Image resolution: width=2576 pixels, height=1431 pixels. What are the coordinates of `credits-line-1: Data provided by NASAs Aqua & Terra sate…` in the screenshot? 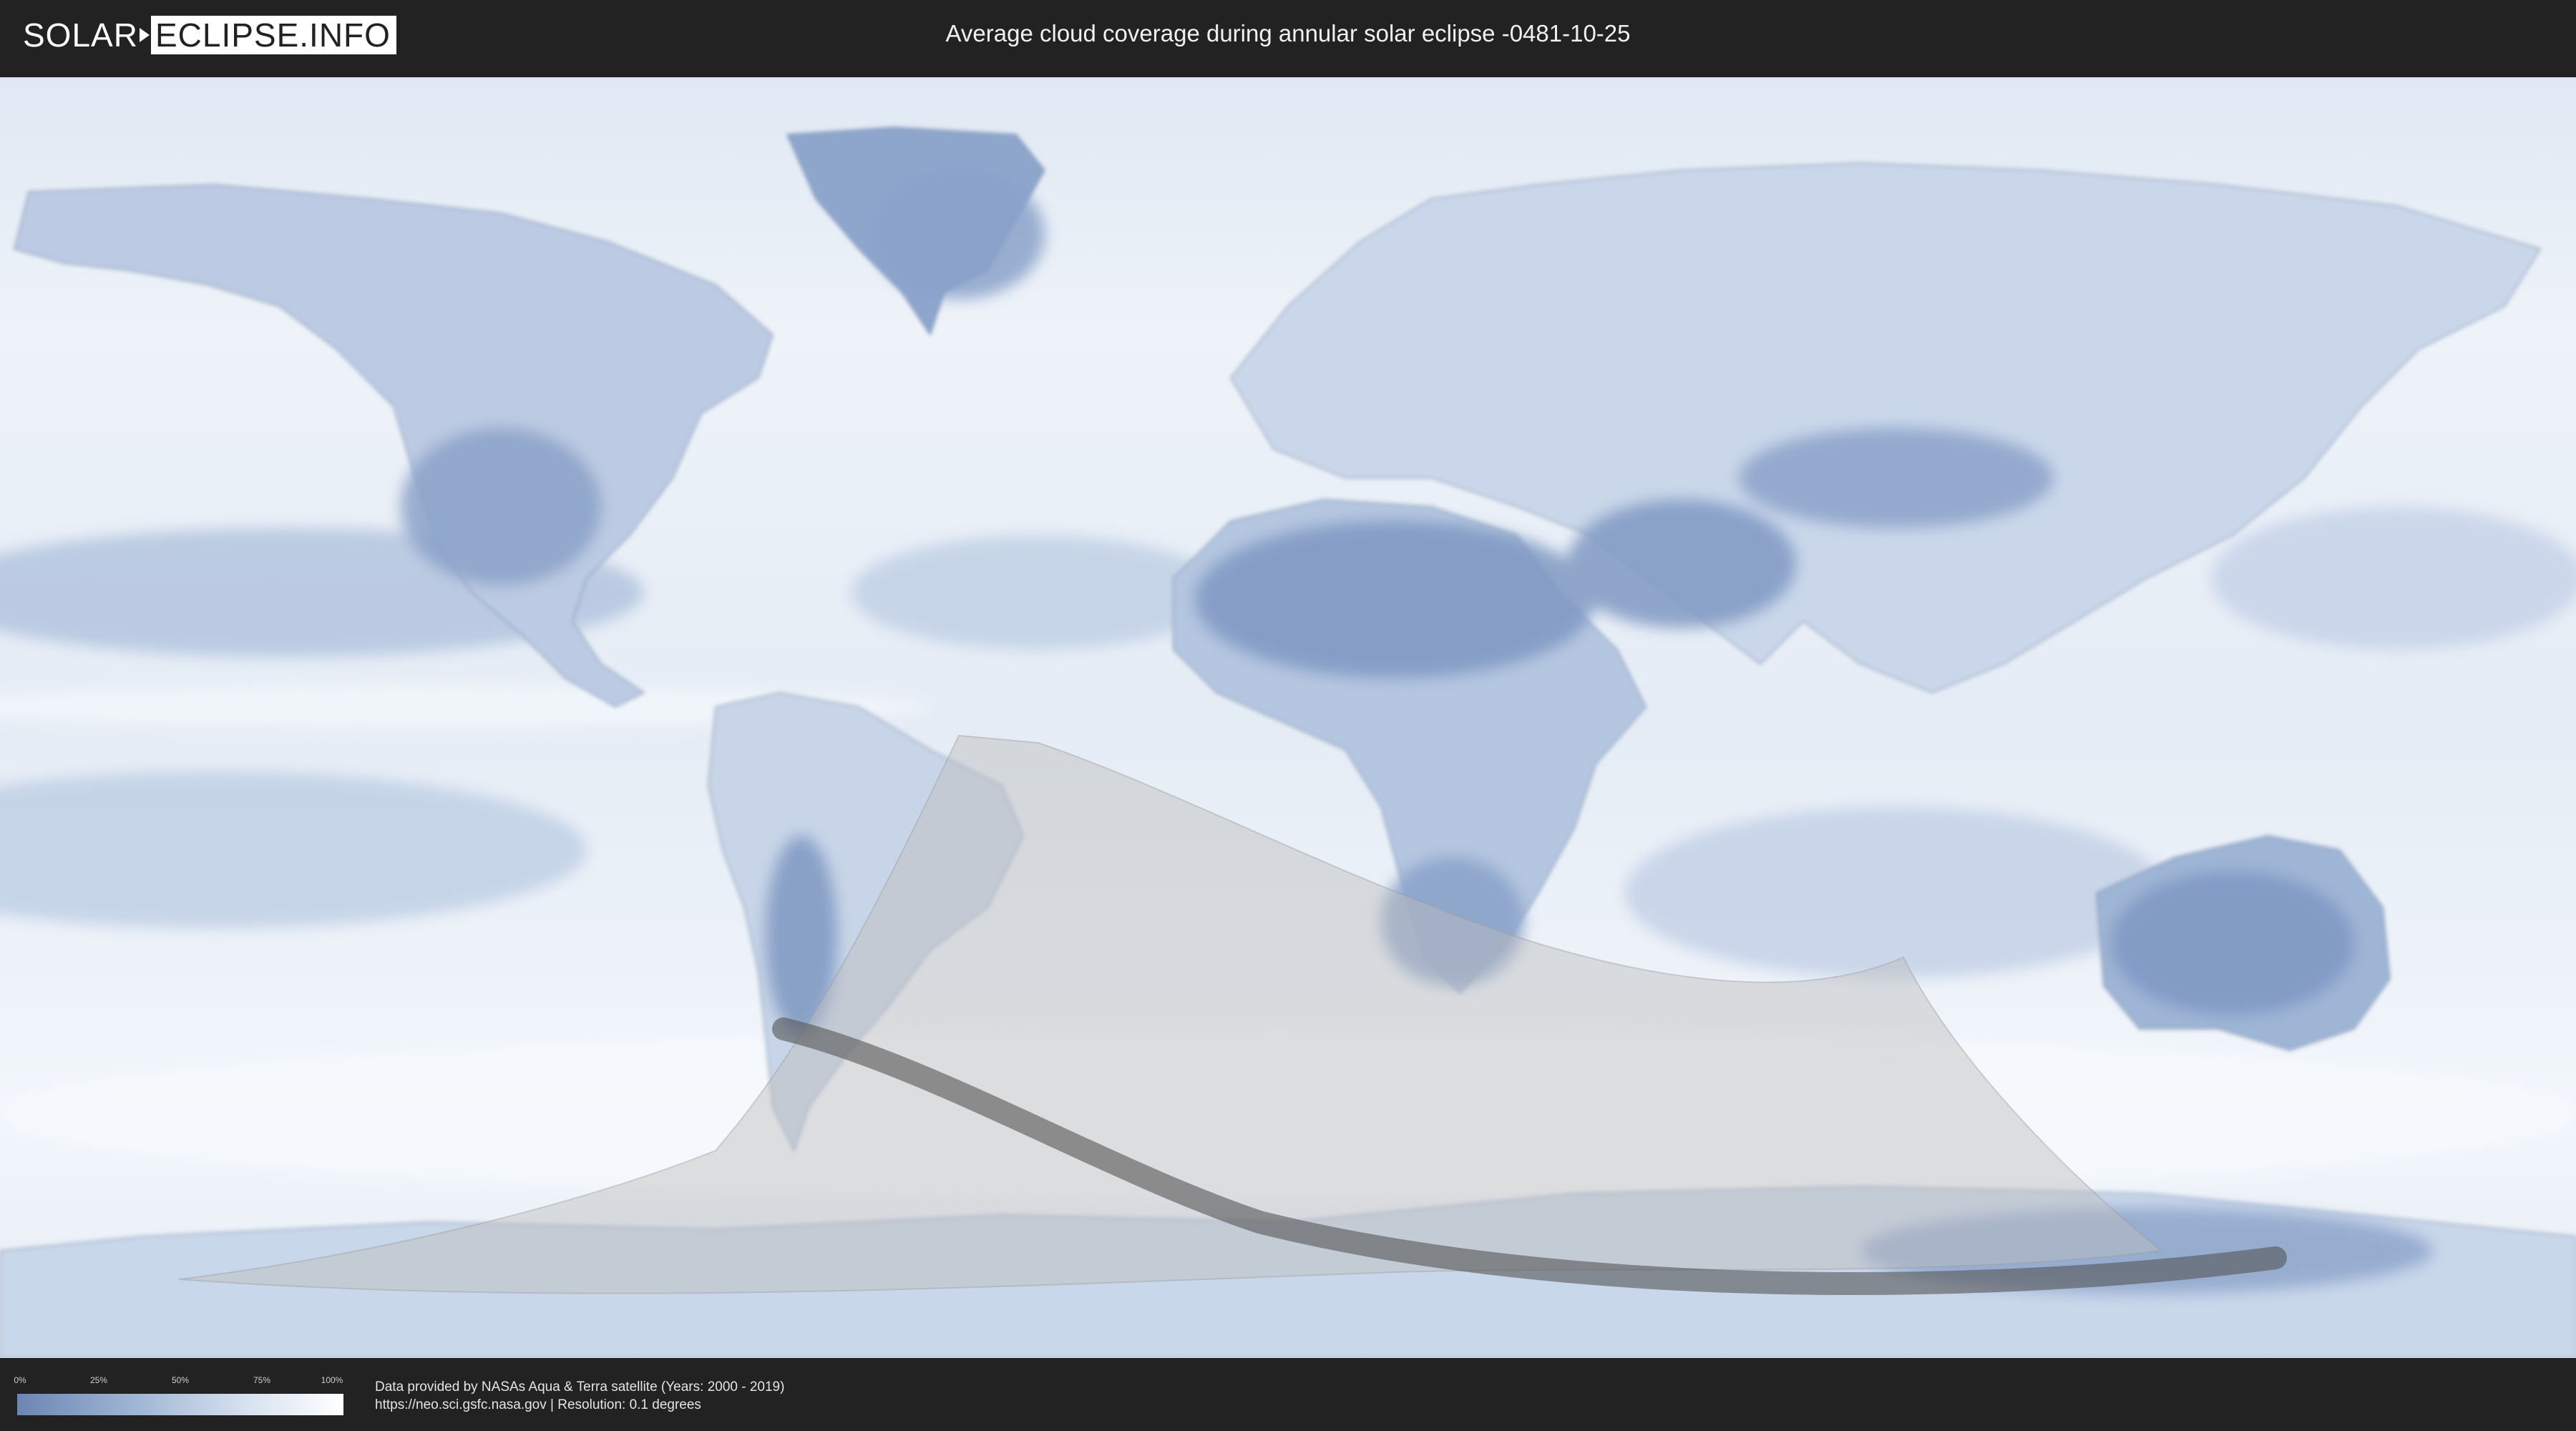 It's located at (580, 1387).